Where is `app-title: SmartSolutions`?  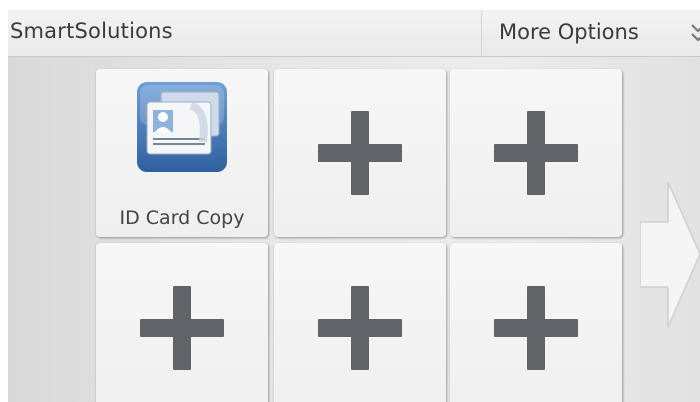
app-title: SmartSolutions is located at coordinates (91, 31).